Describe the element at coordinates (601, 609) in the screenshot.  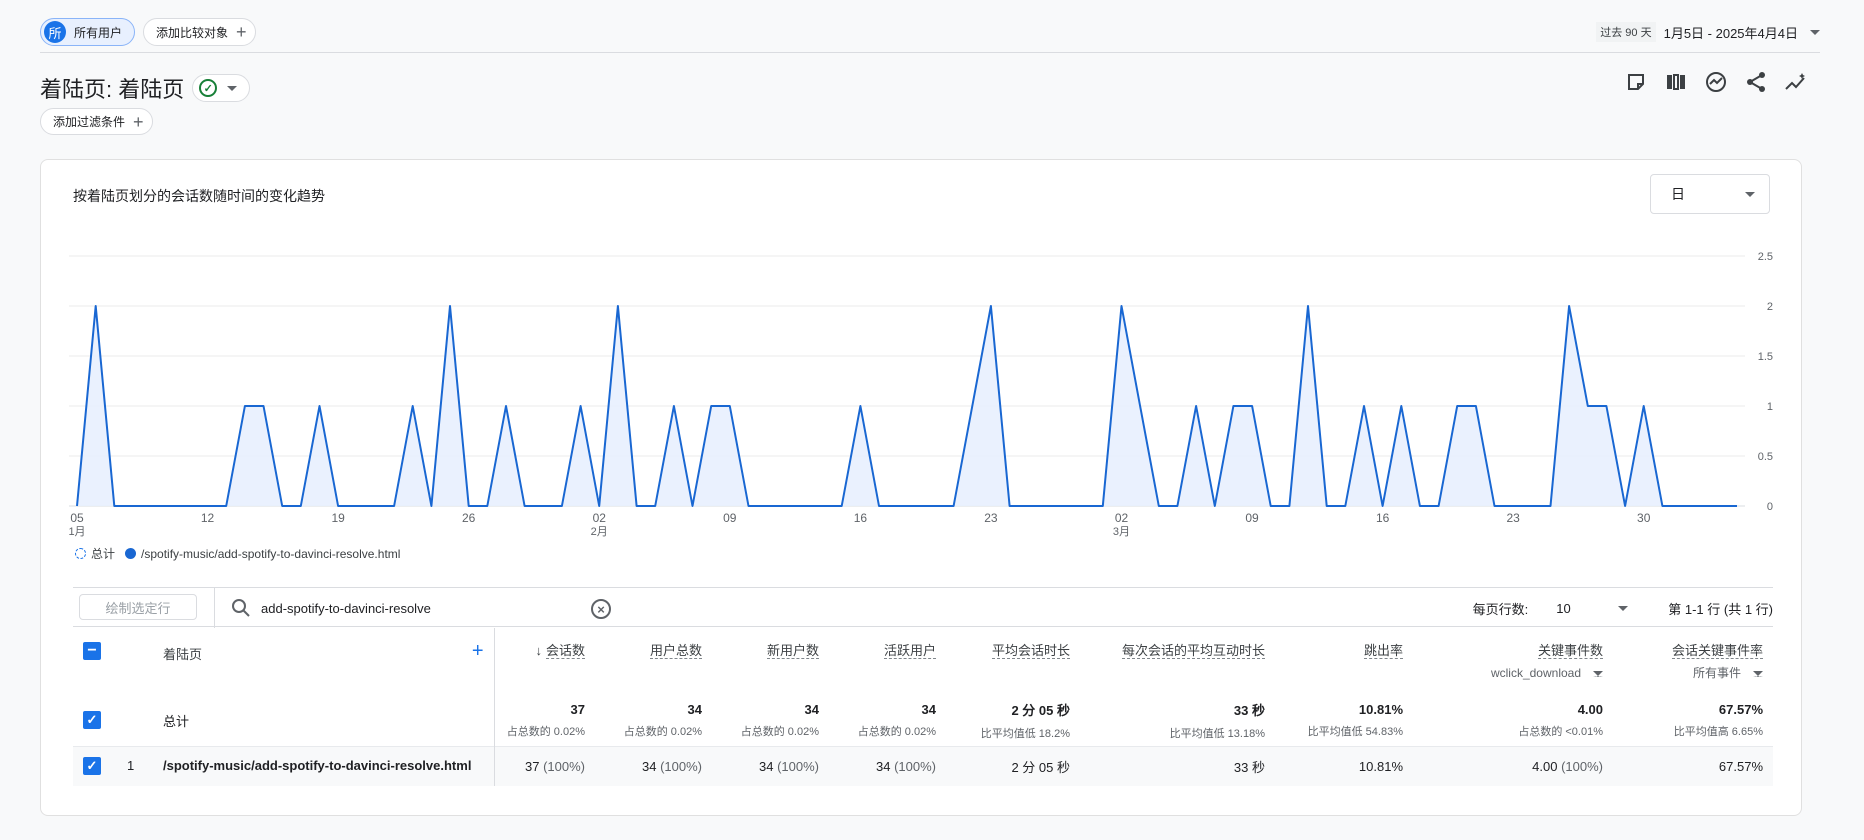
I see `clear-search-icon: ×` at that location.